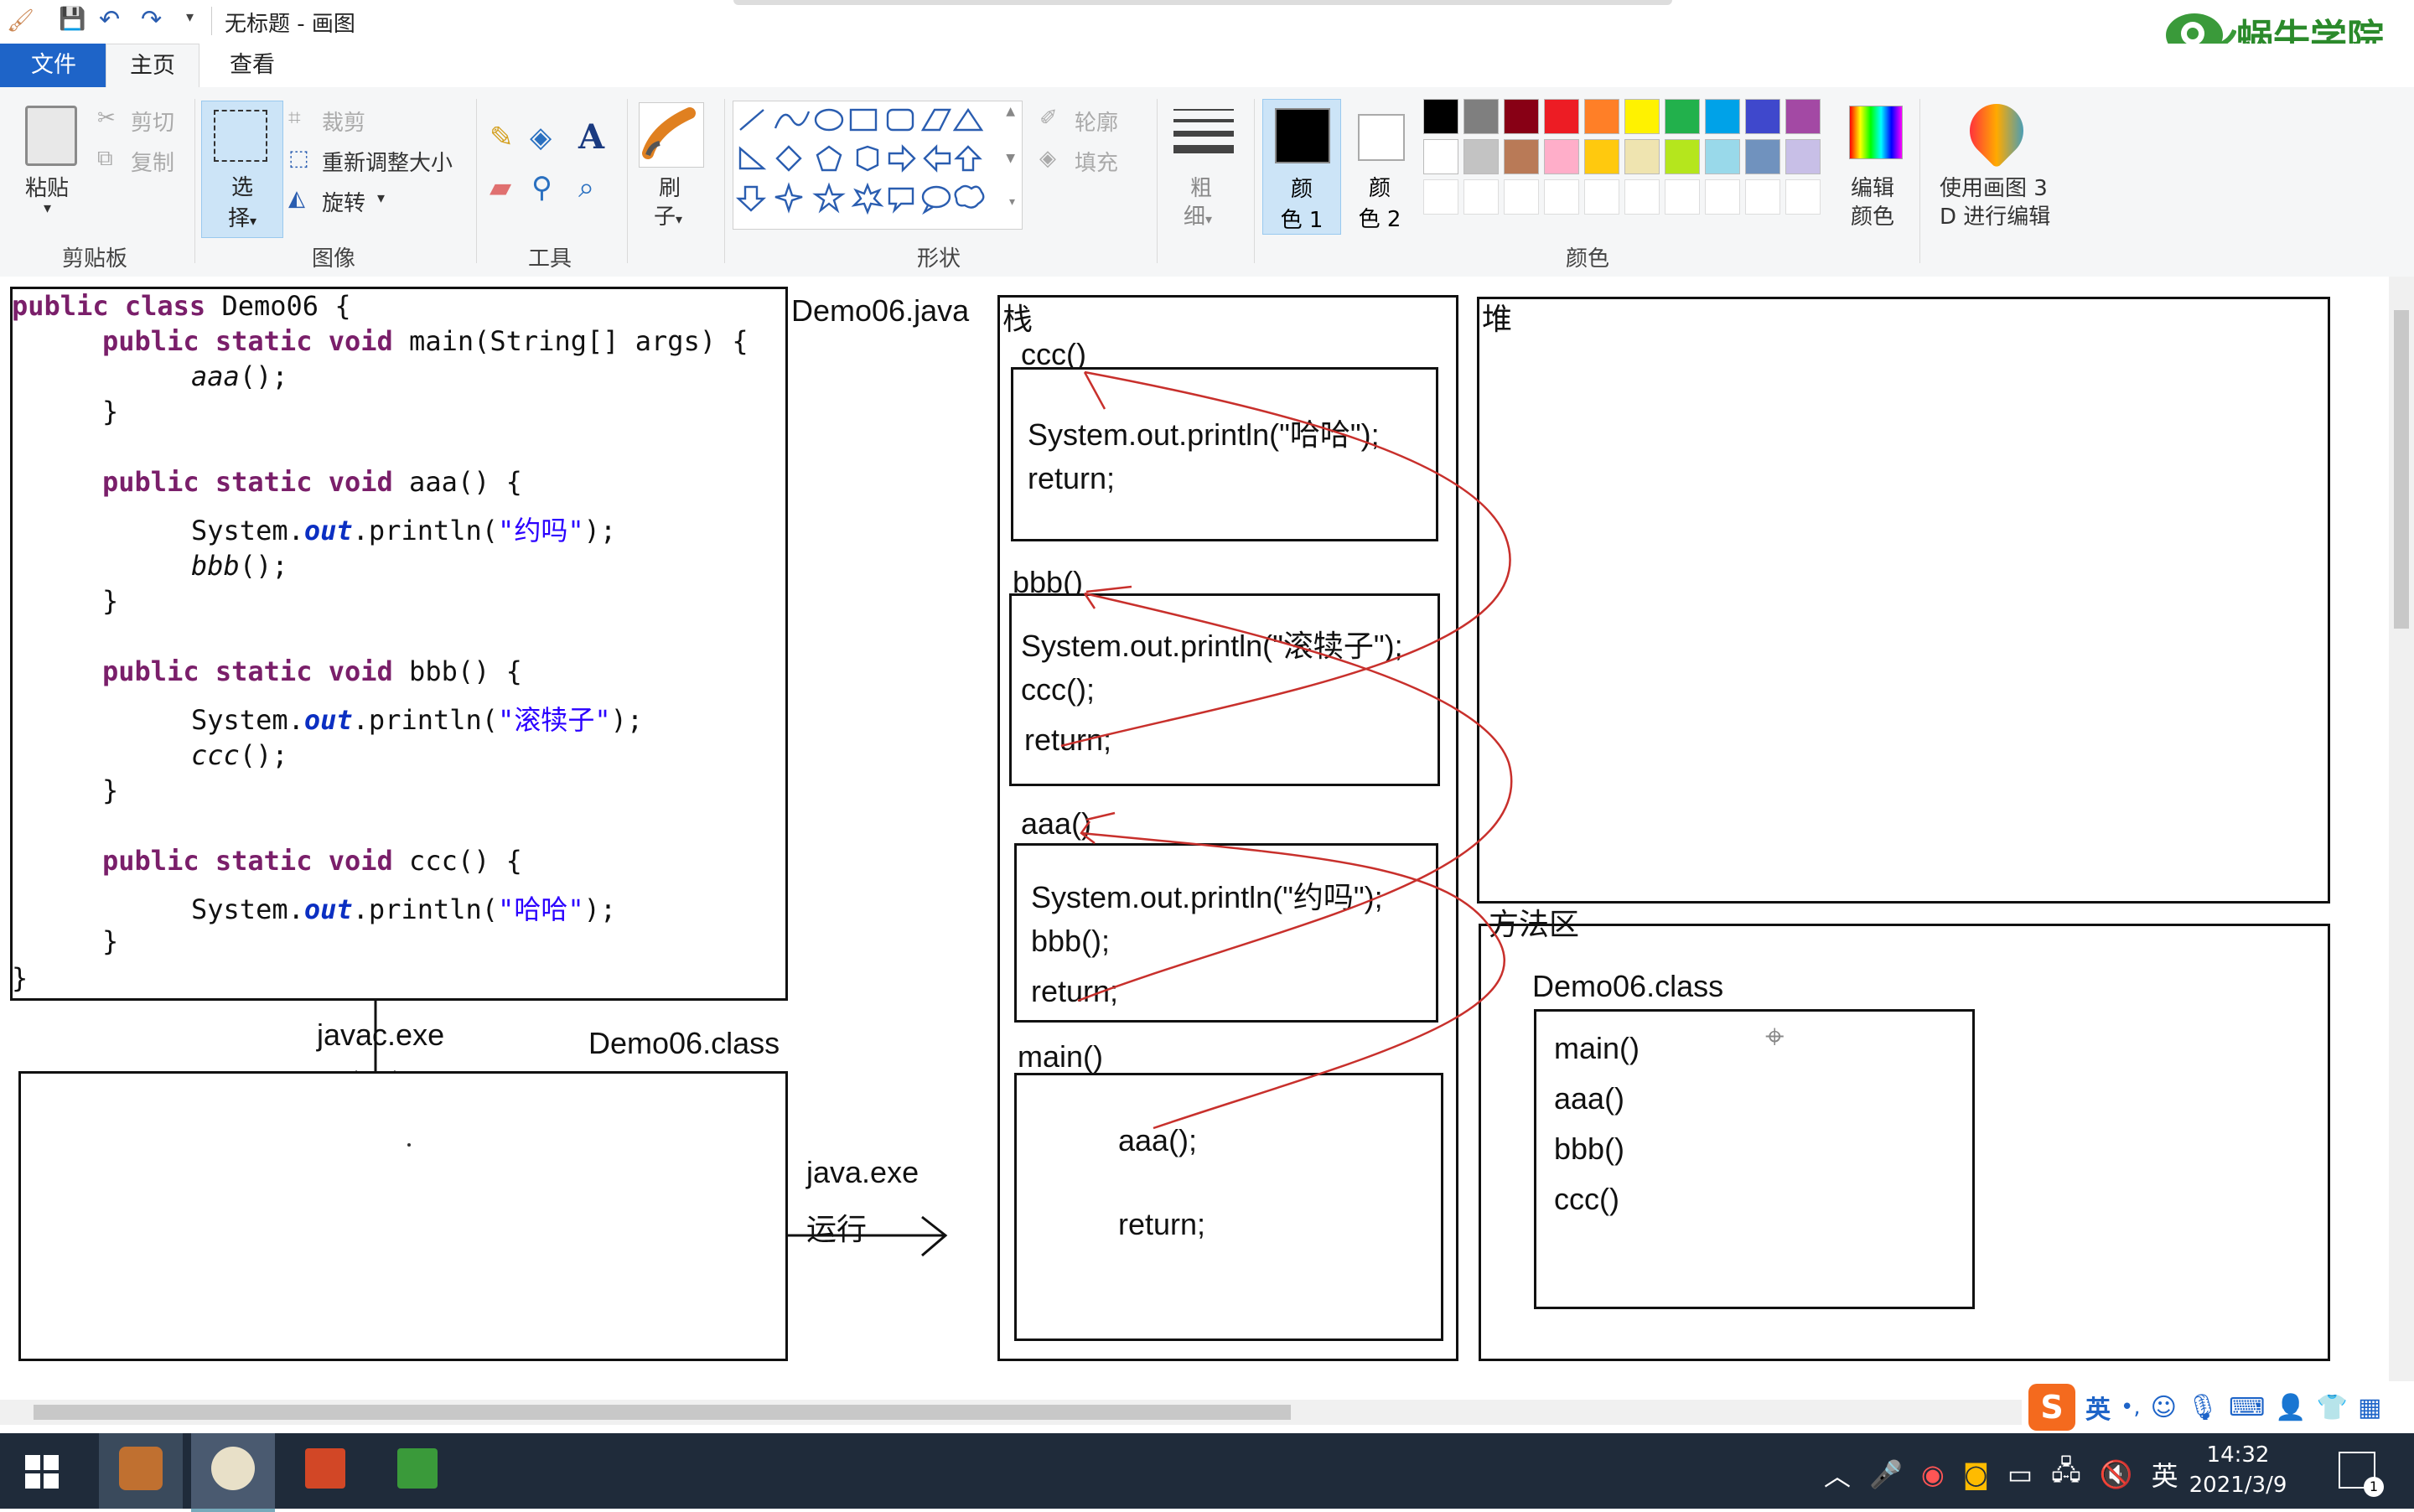 The width and height of the screenshot is (2414, 1512). Describe the element at coordinates (233, 1468) in the screenshot. I see `paint-palette-icon` at that location.